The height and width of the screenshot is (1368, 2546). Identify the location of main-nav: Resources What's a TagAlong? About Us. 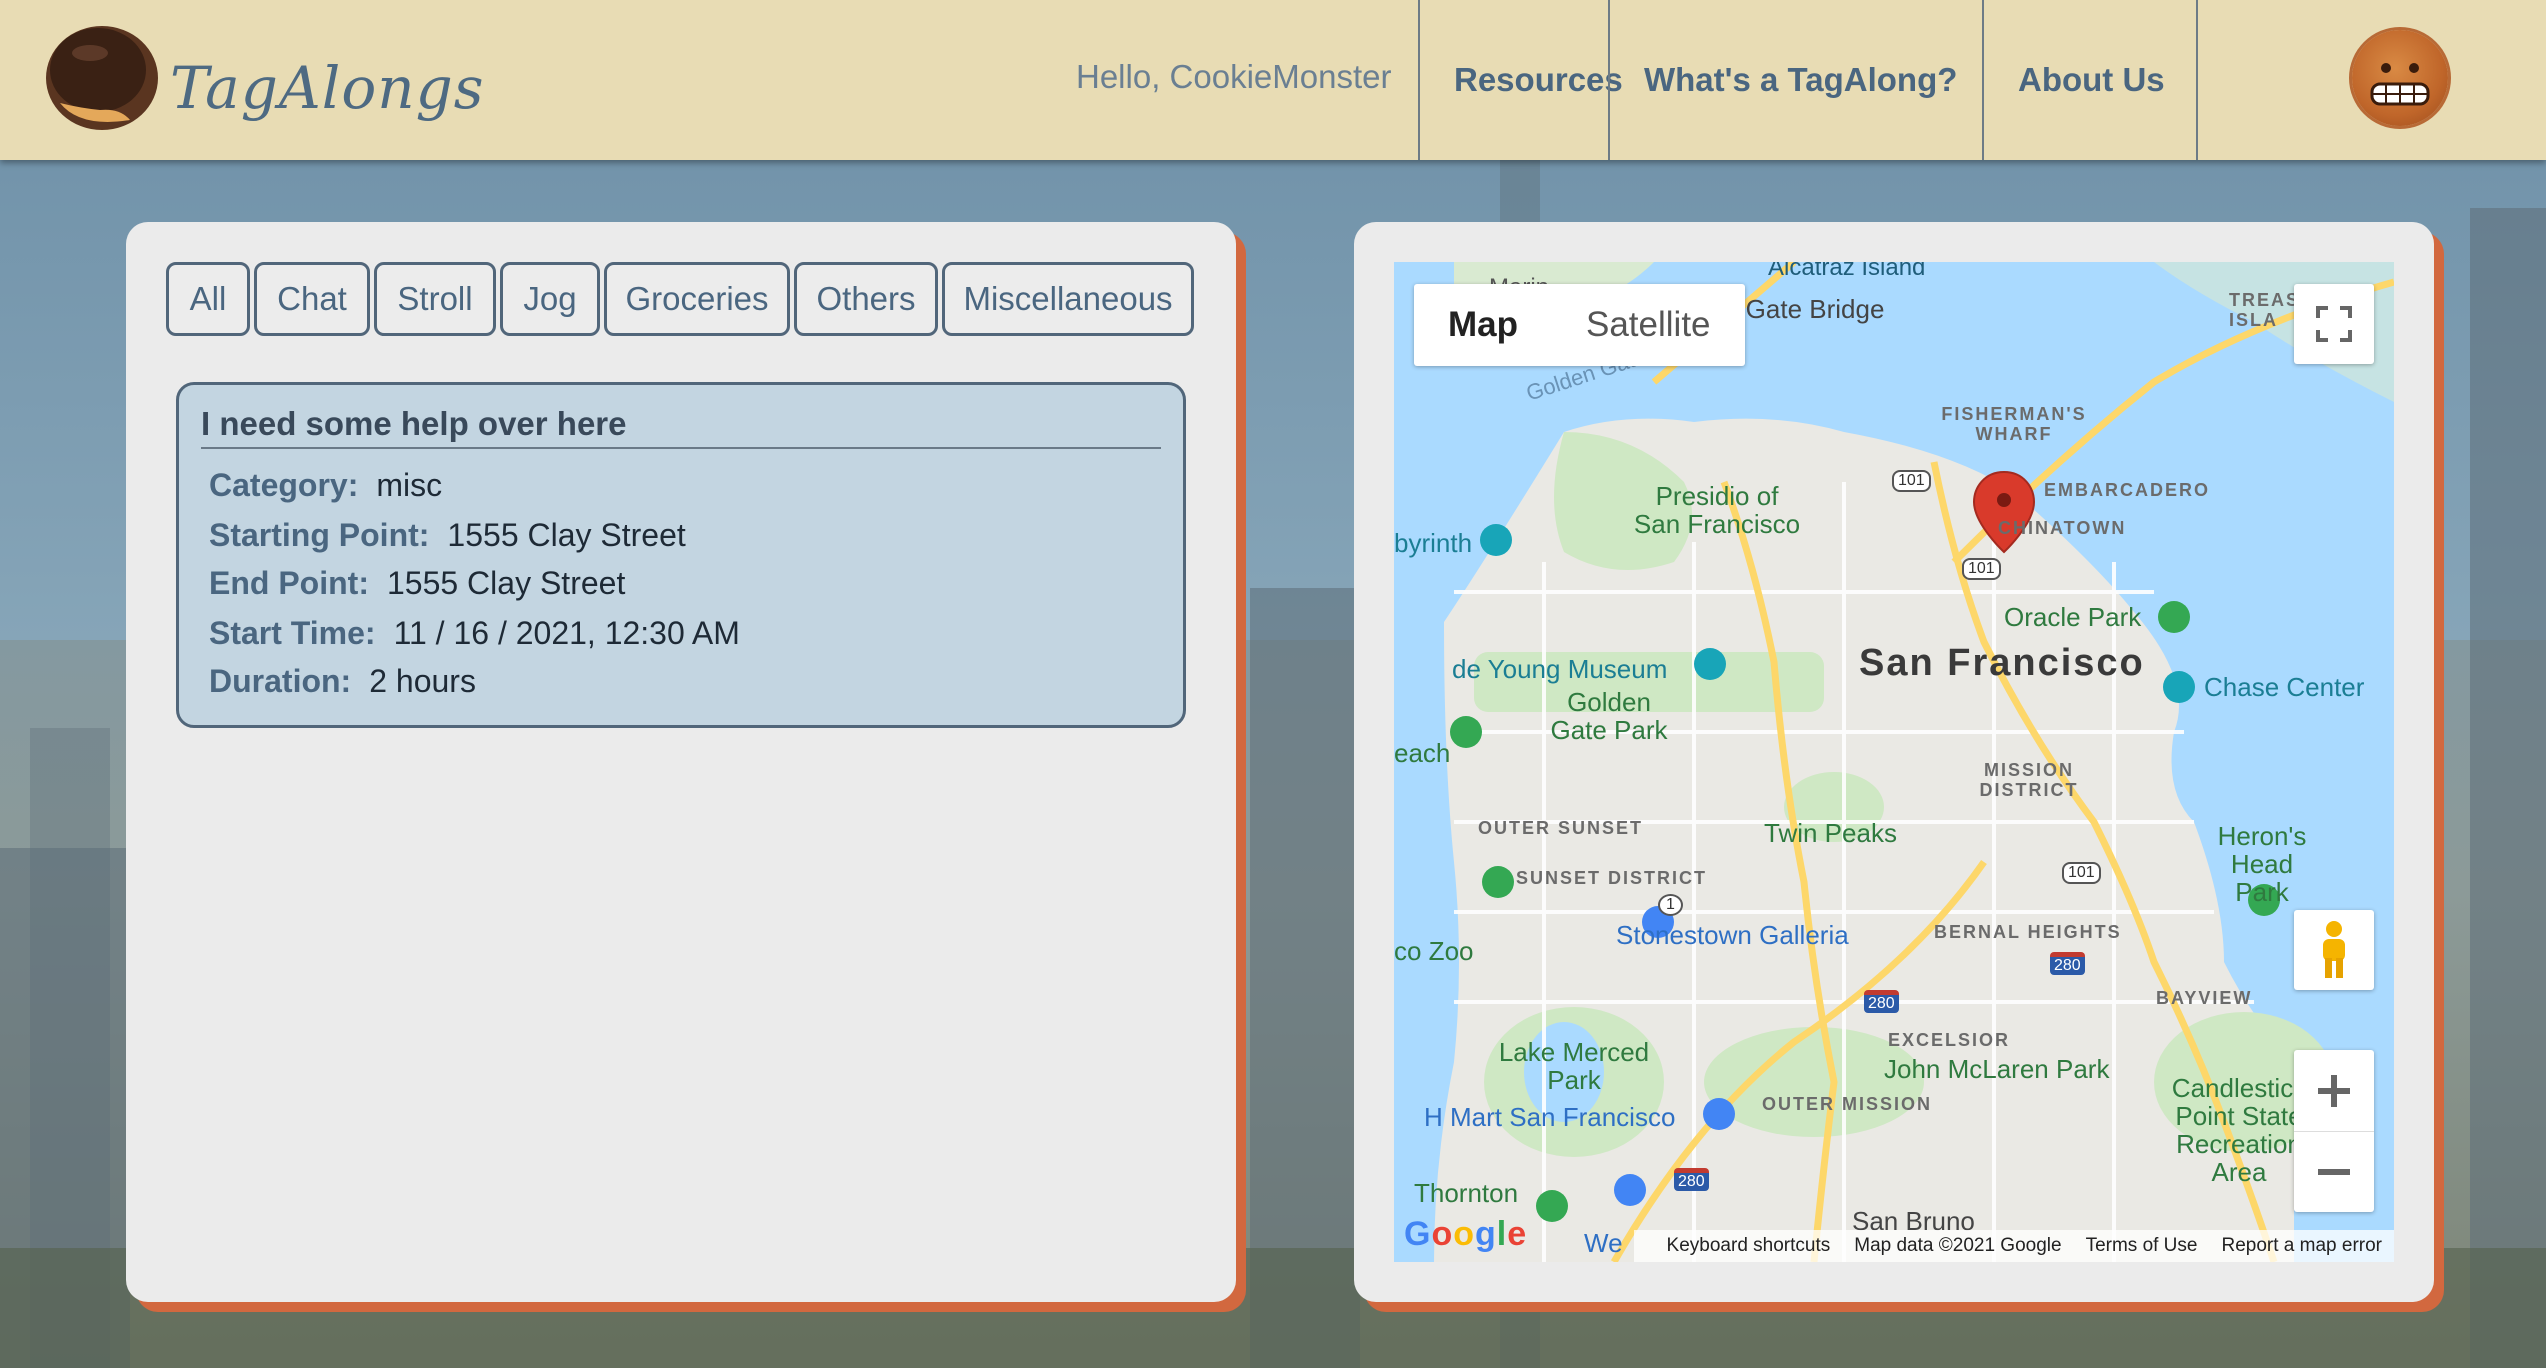
(1808, 80).